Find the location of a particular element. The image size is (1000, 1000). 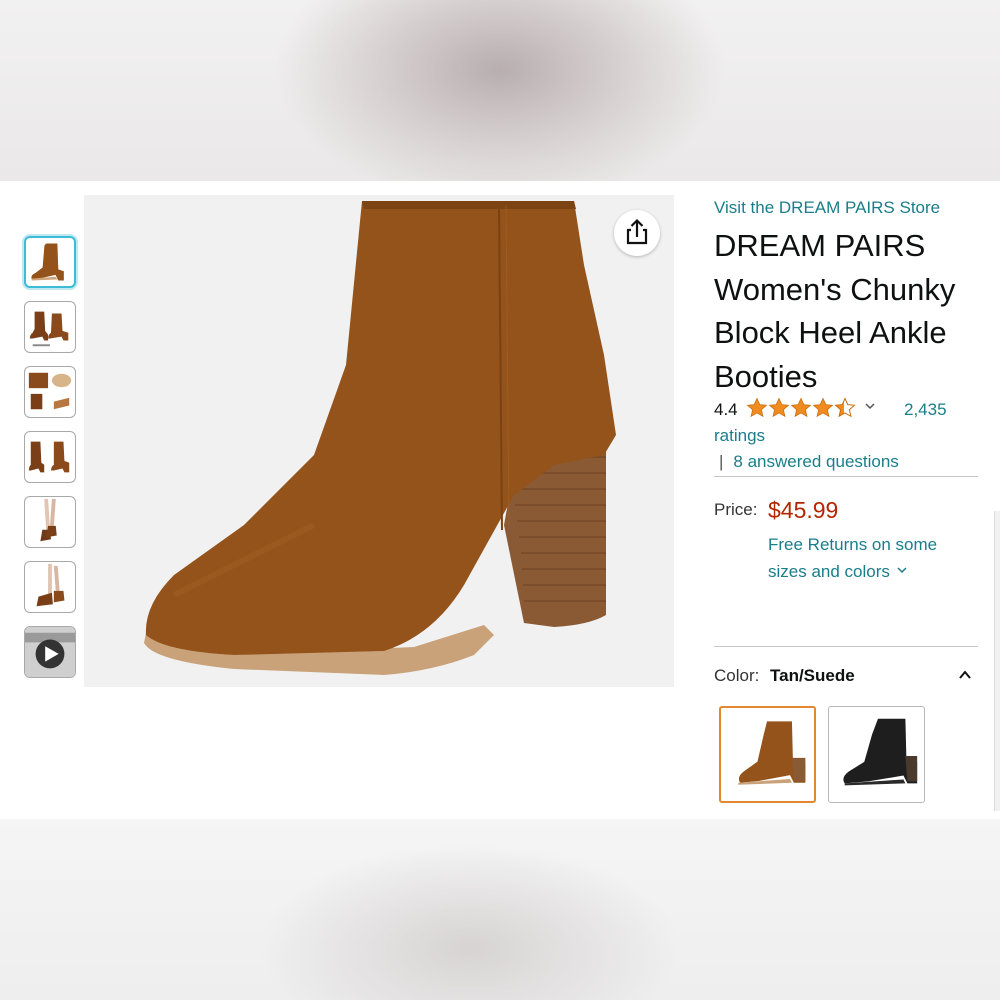

rating-value: 4.4 is located at coordinates (726, 409).